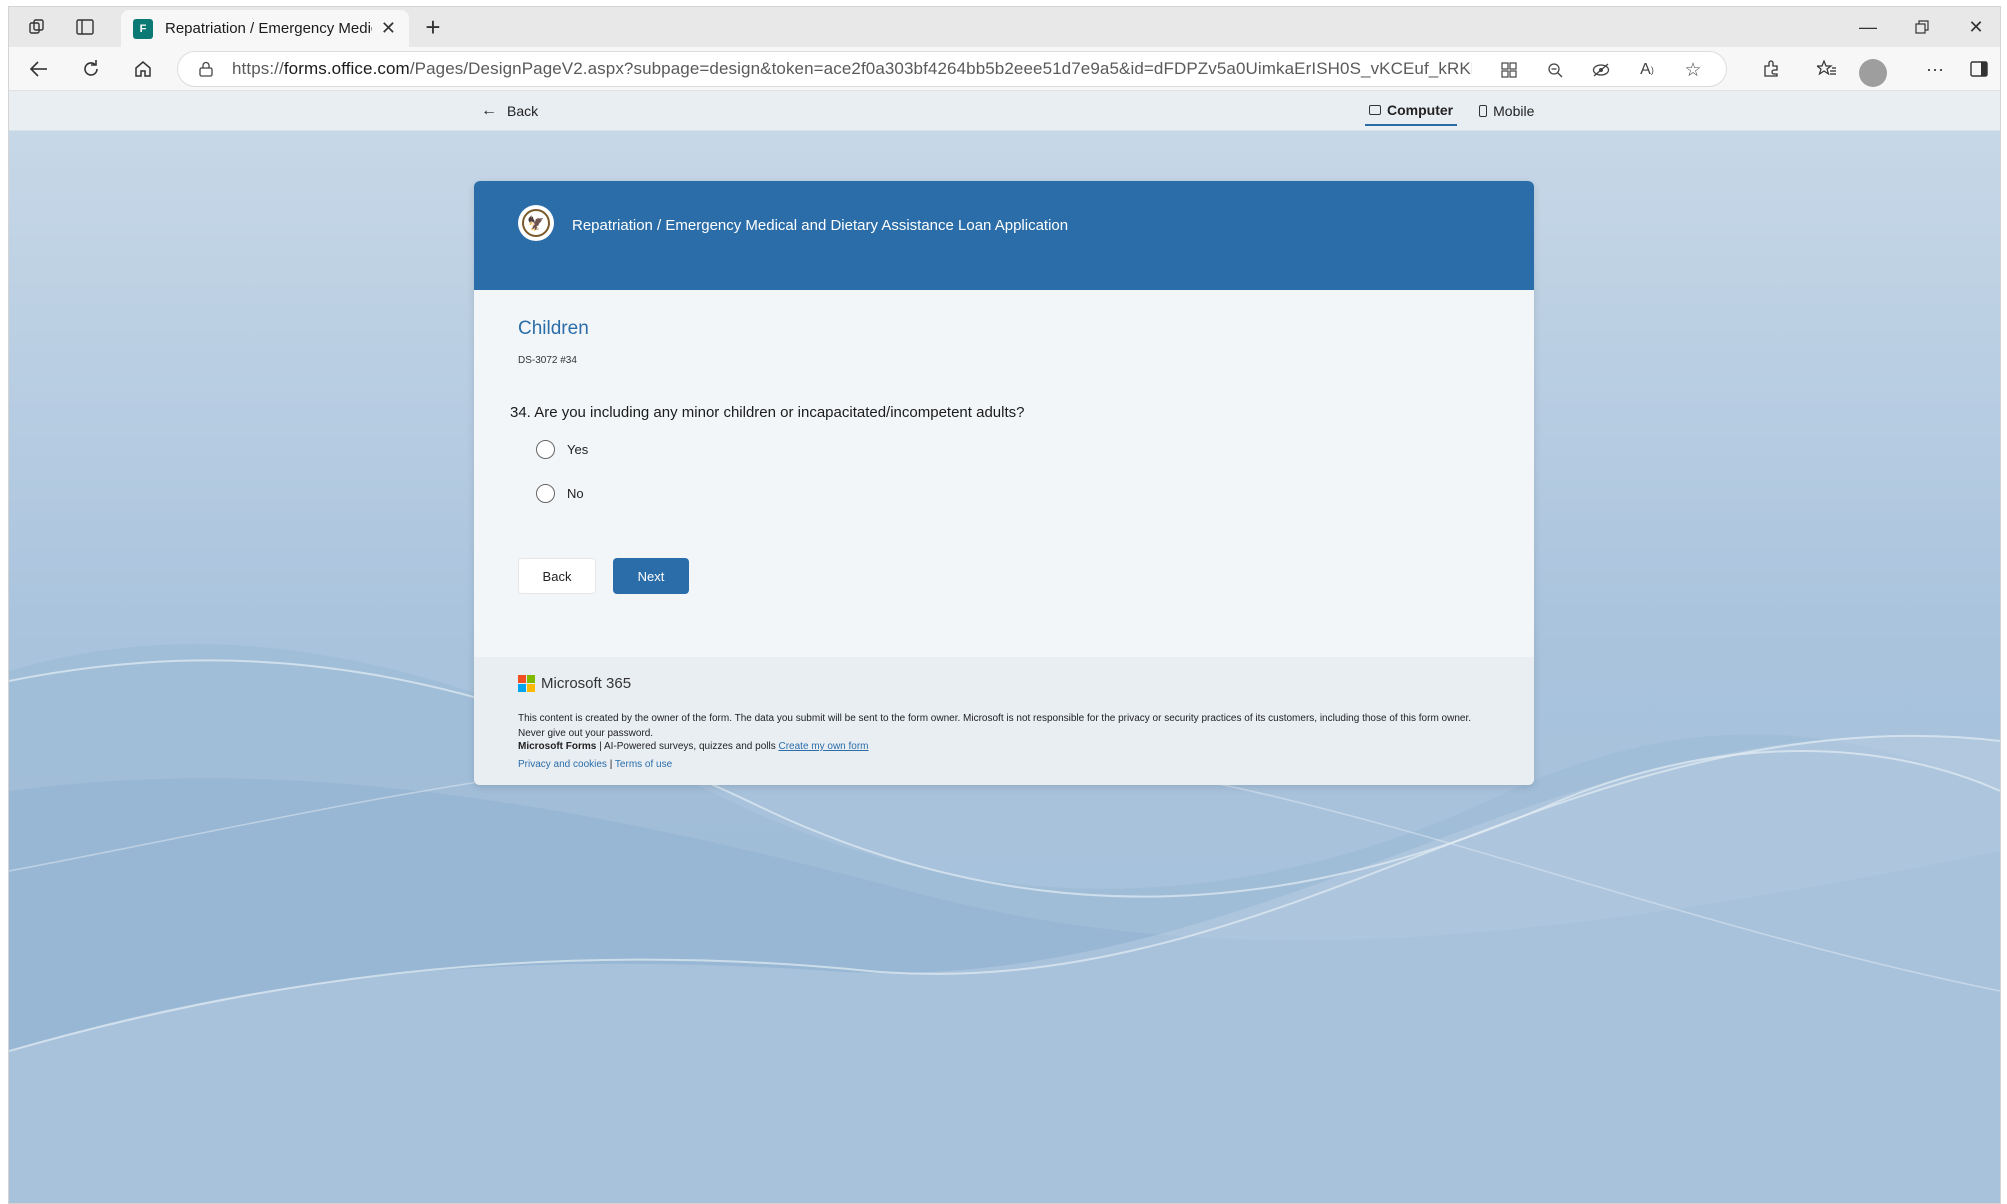 Image resolution: width=2007 pixels, height=1204 pixels. What do you see at coordinates (91, 69) in the screenshot?
I see `refresh-icon` at bounding box center [91, 69].